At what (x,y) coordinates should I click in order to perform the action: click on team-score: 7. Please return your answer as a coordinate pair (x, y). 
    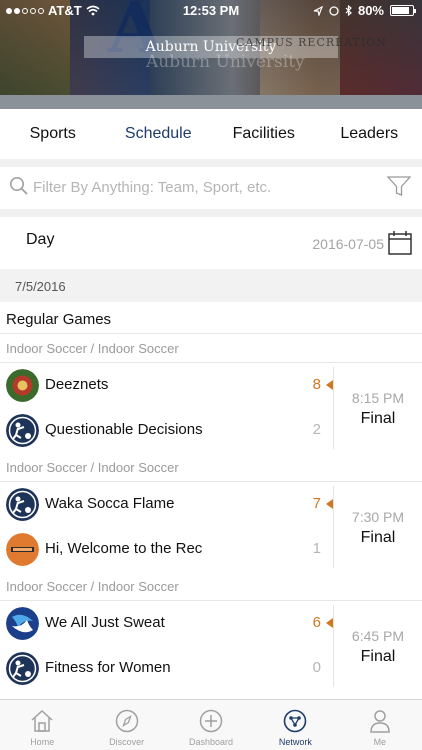
    Looking at the image, I should click on (316, 503).